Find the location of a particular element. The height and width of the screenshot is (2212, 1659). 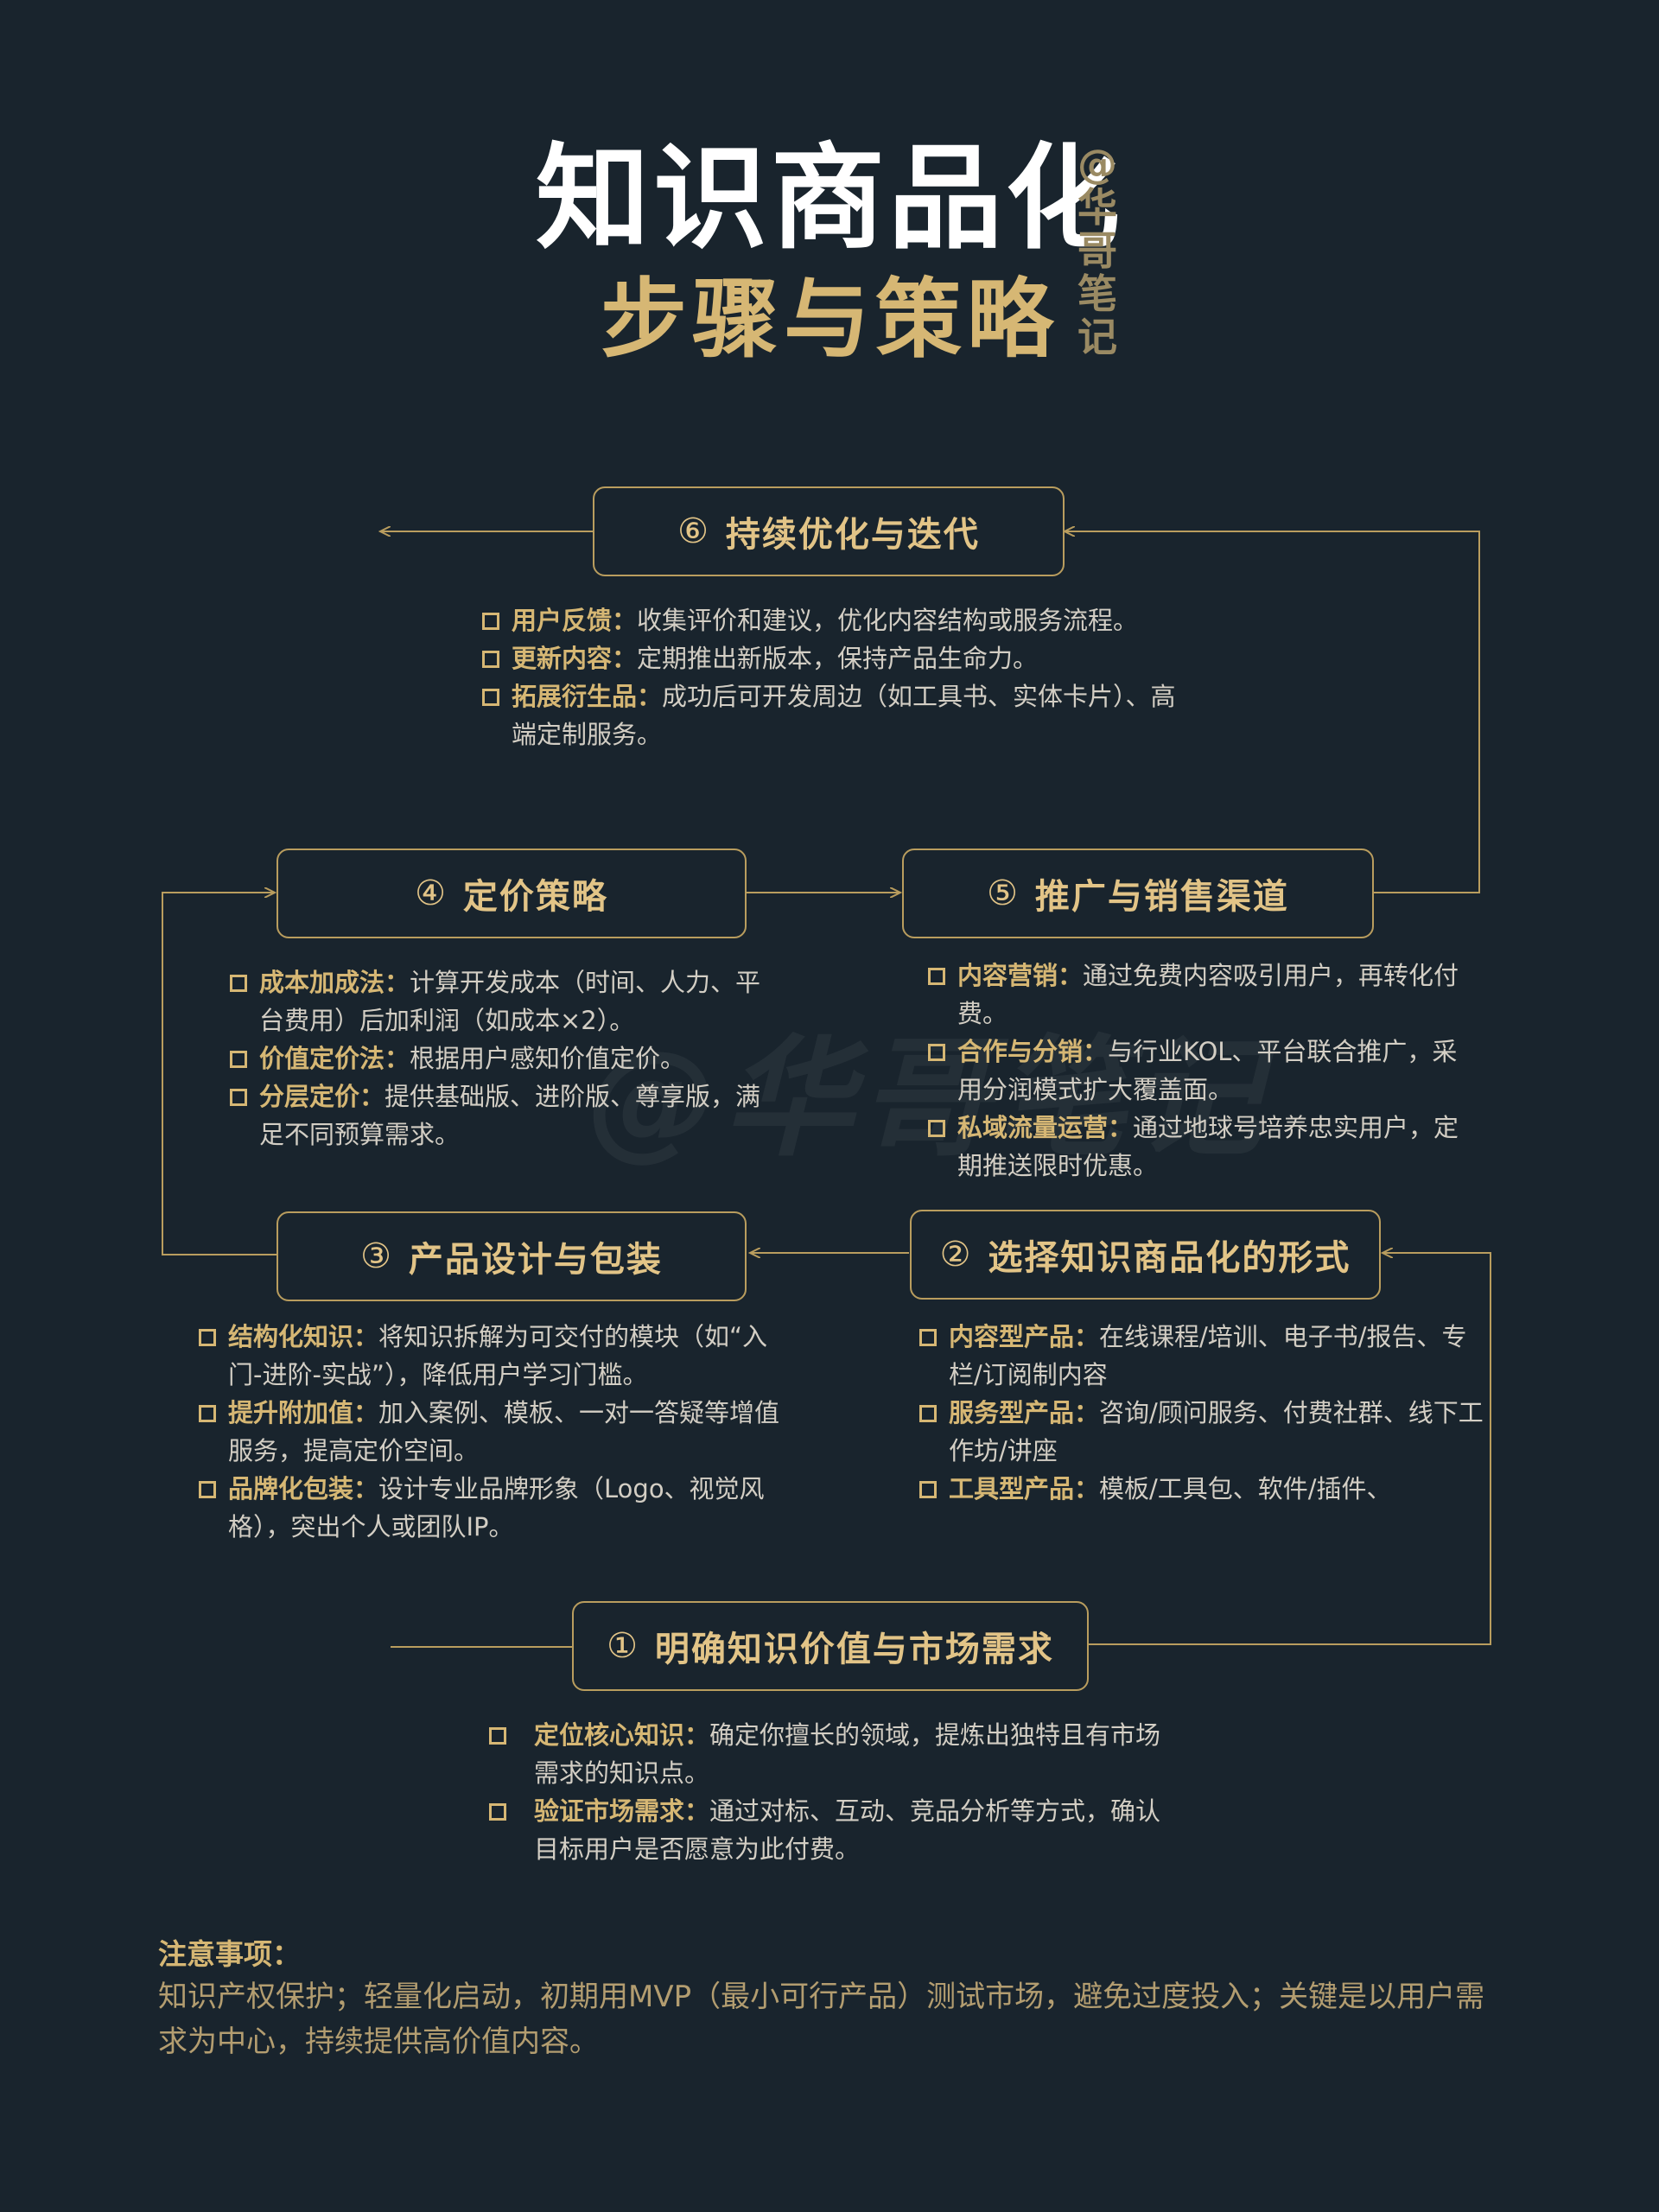

step-5-box: ⑤ 推广与销售渠道 is located at coordinates (1138, 893).